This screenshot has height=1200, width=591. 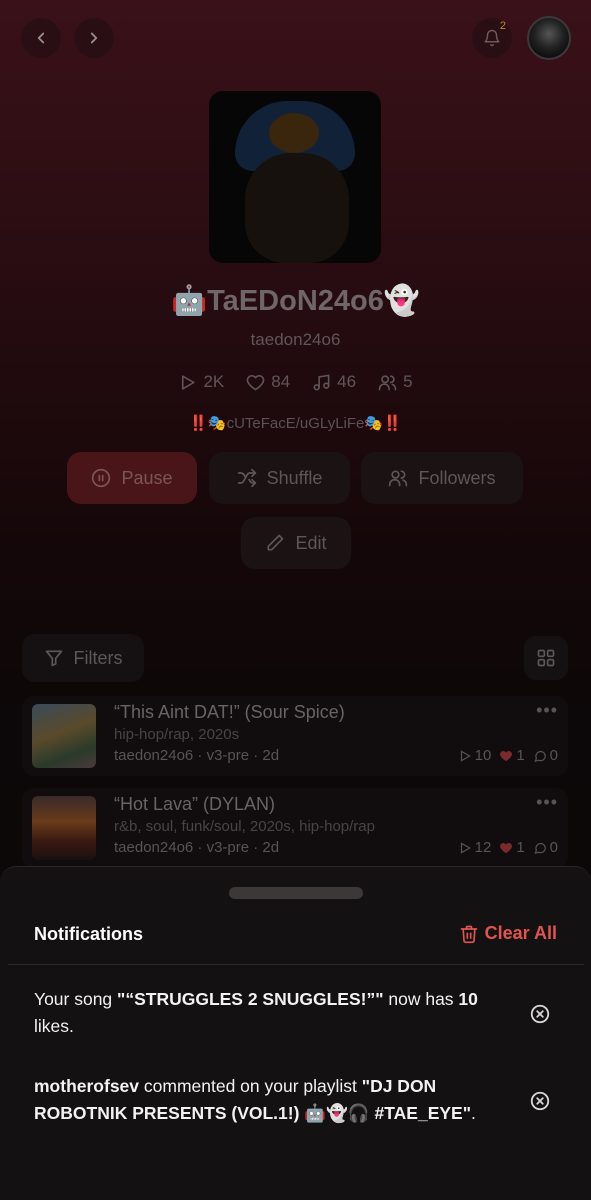 I want to click on grid-icon, so click(x=546, y=658).